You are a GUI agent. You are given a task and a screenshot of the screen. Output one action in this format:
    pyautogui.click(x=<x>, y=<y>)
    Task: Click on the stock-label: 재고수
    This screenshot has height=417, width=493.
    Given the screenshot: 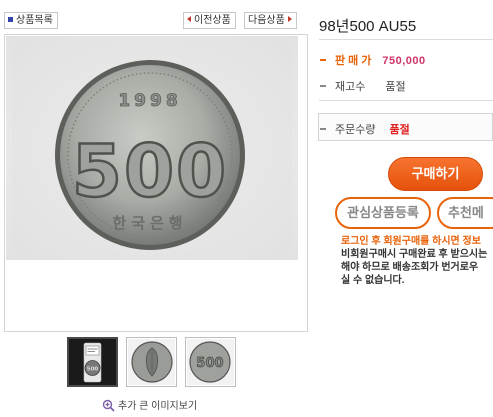 What is the action you would take?
    pyautogui.click(x=350, y=87)
    